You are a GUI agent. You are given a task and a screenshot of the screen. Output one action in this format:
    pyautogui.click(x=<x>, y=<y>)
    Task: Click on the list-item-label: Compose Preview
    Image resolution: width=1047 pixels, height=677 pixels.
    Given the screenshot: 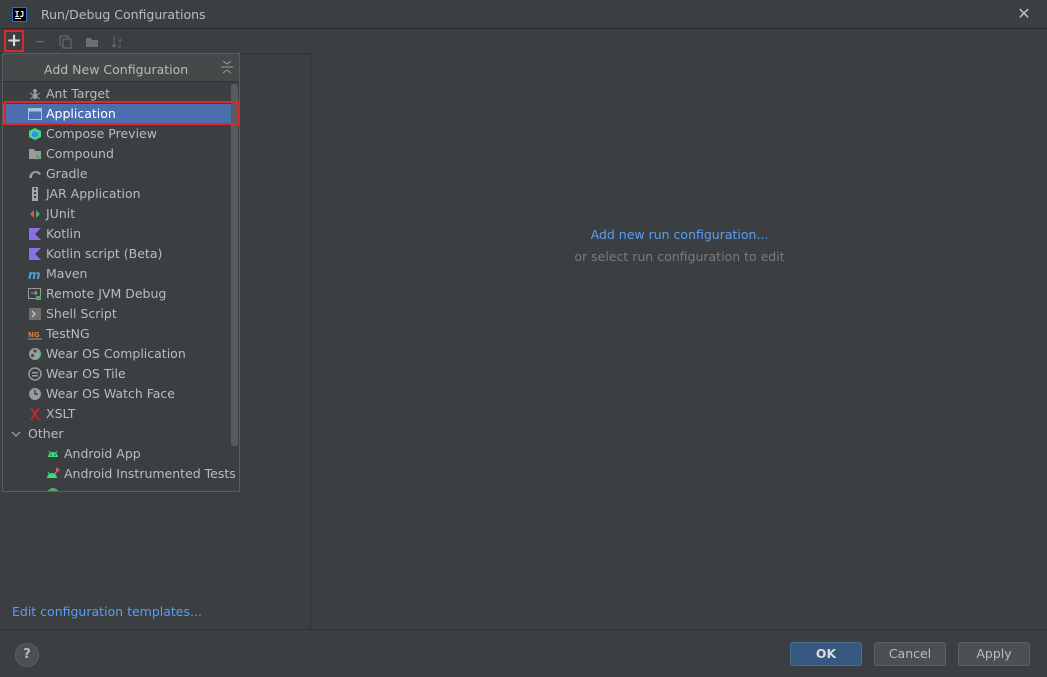 What is the action you would take?
    pyautogui.click(x=101, y=133)
    